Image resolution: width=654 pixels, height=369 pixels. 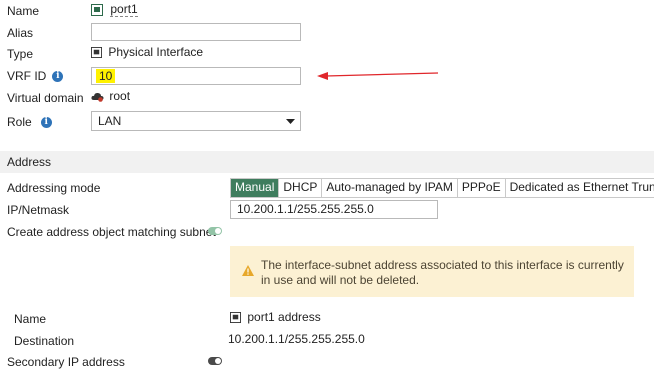 What do you see at coordinates (580, 188) in the screenshot?
I see `mode-ethernet-trunk-button: Dedicated as Ethernet Trunk` at bounding box center [580, 188].